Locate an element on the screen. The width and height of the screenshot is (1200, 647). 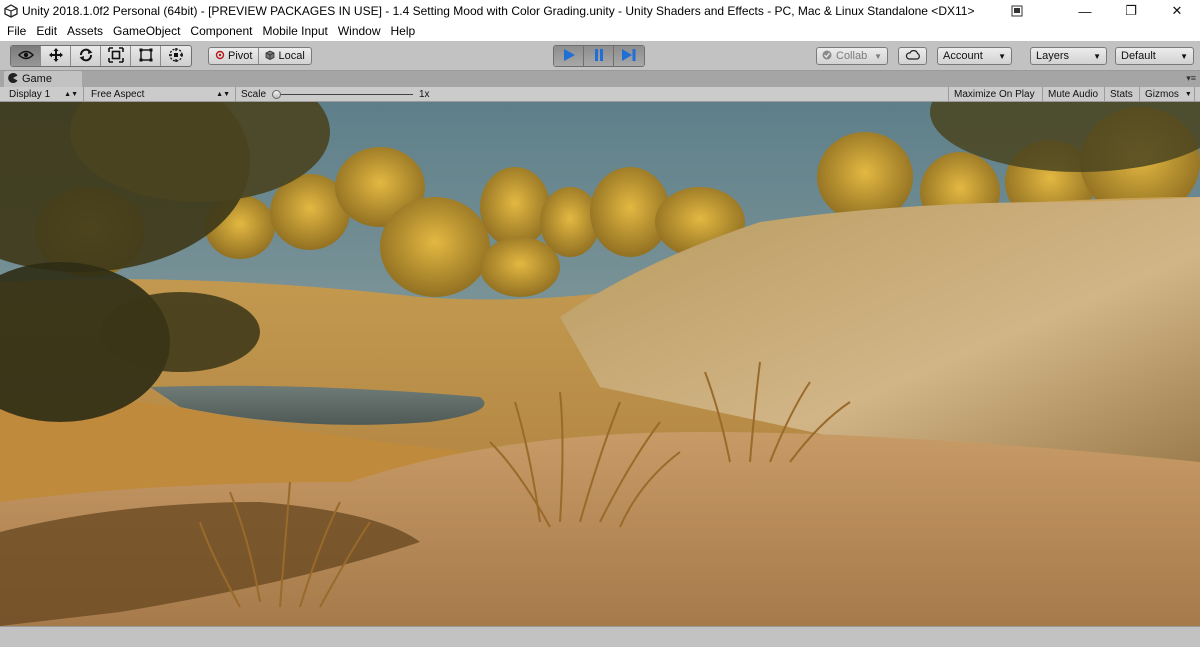
maximize-button: ❐ is located at coordinates (1131, 11).